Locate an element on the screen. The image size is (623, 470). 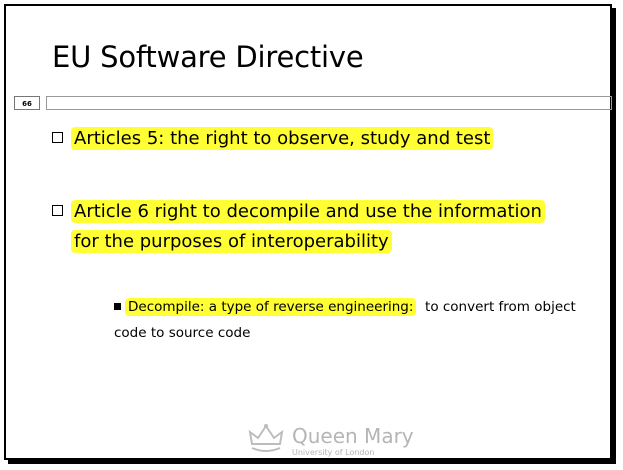
logo-subtitle: University of London is located at coordinates (333, 452).